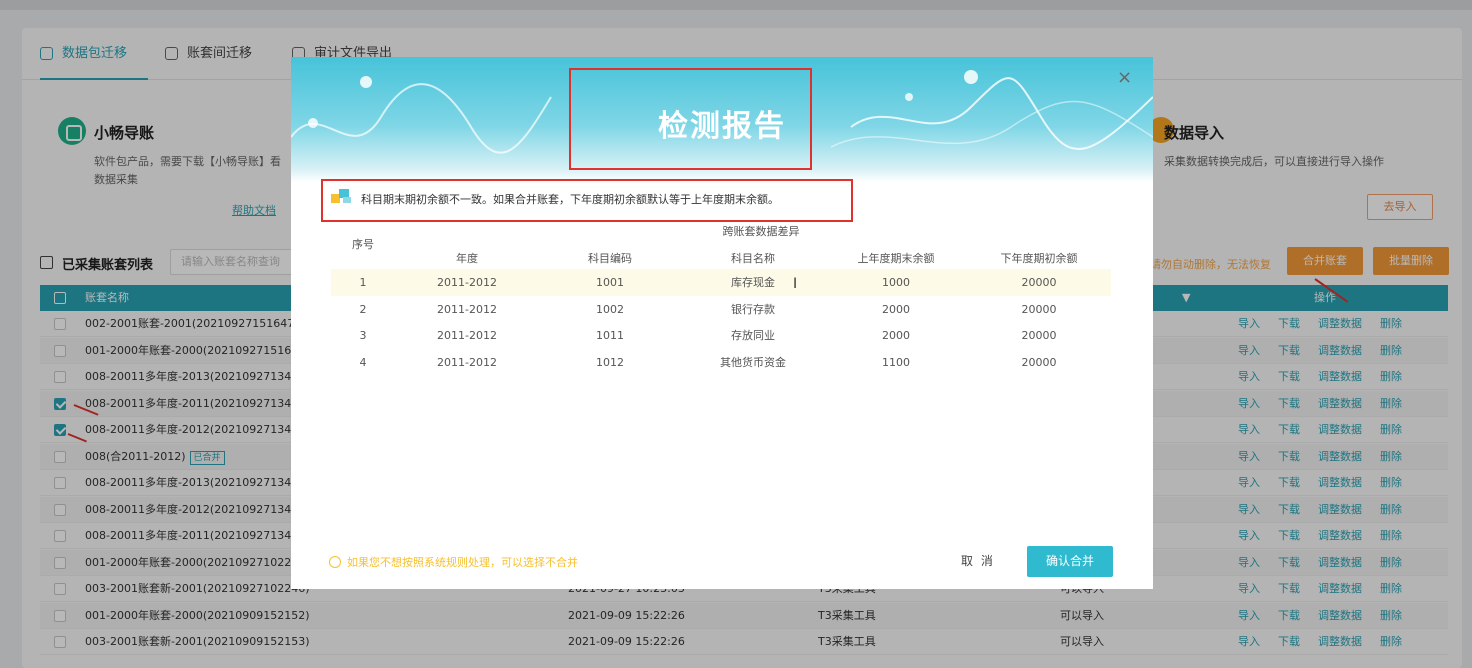 The height and width of the screenshot is (668, 1472). Describe the element at coordinates (363, 244) in the screenshot. I see `col-seq: 序号` at that location.